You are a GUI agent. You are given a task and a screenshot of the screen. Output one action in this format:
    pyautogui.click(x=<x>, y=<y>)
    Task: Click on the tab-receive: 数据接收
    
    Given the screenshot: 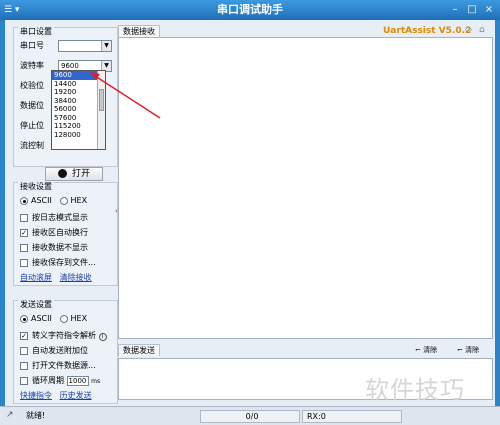 What is the action you would take?
    pyautogui.click(x=139, y=31)
    